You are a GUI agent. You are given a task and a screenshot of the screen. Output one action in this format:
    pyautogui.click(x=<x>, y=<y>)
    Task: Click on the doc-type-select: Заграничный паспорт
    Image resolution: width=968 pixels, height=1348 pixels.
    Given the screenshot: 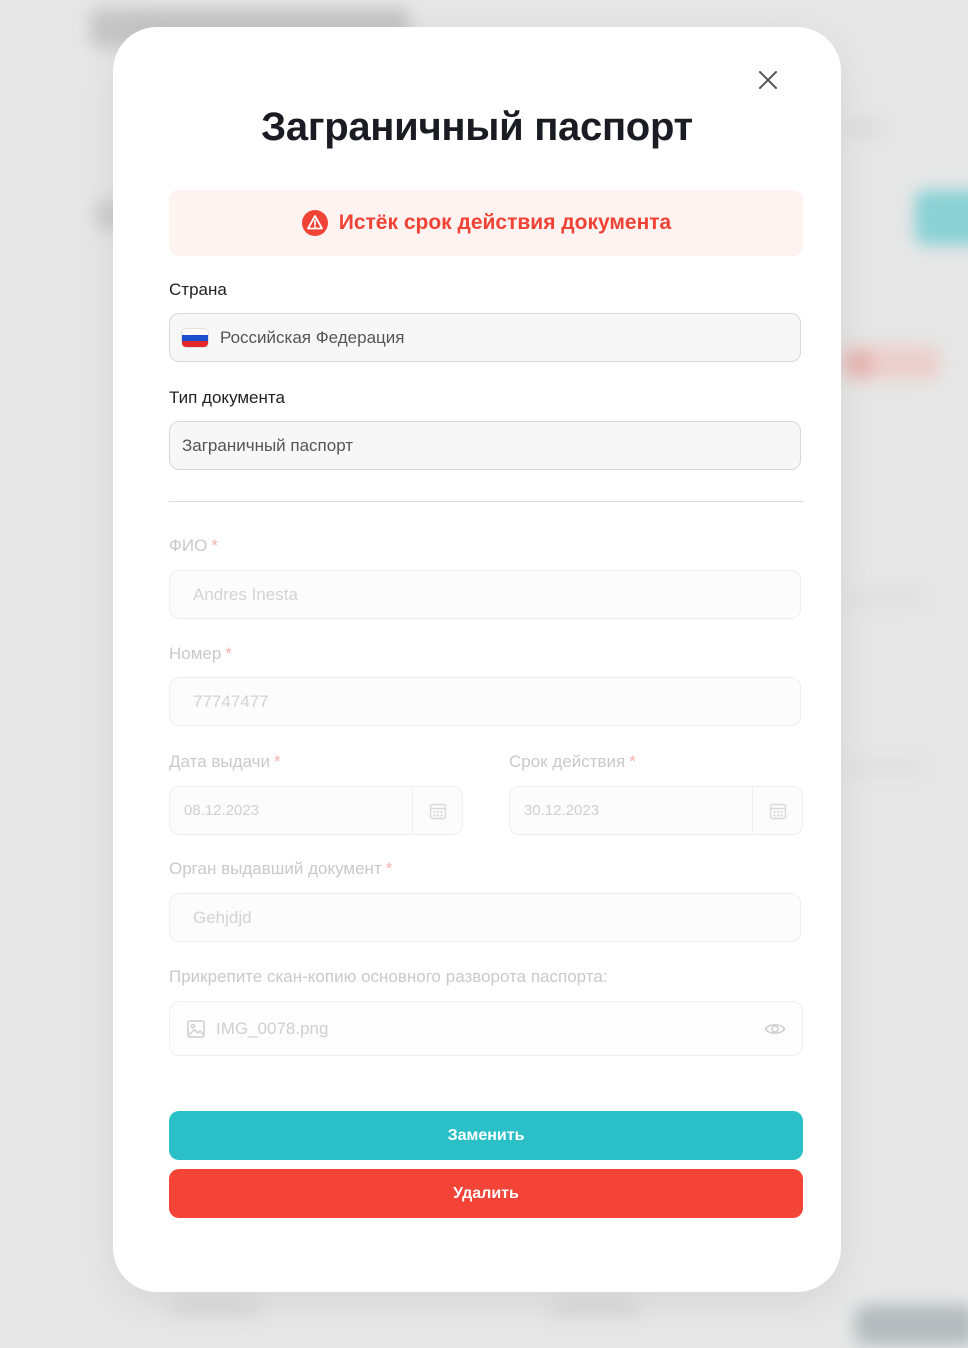 What is the action you would take?
    pyautogui.click(x=485, y=445)
    